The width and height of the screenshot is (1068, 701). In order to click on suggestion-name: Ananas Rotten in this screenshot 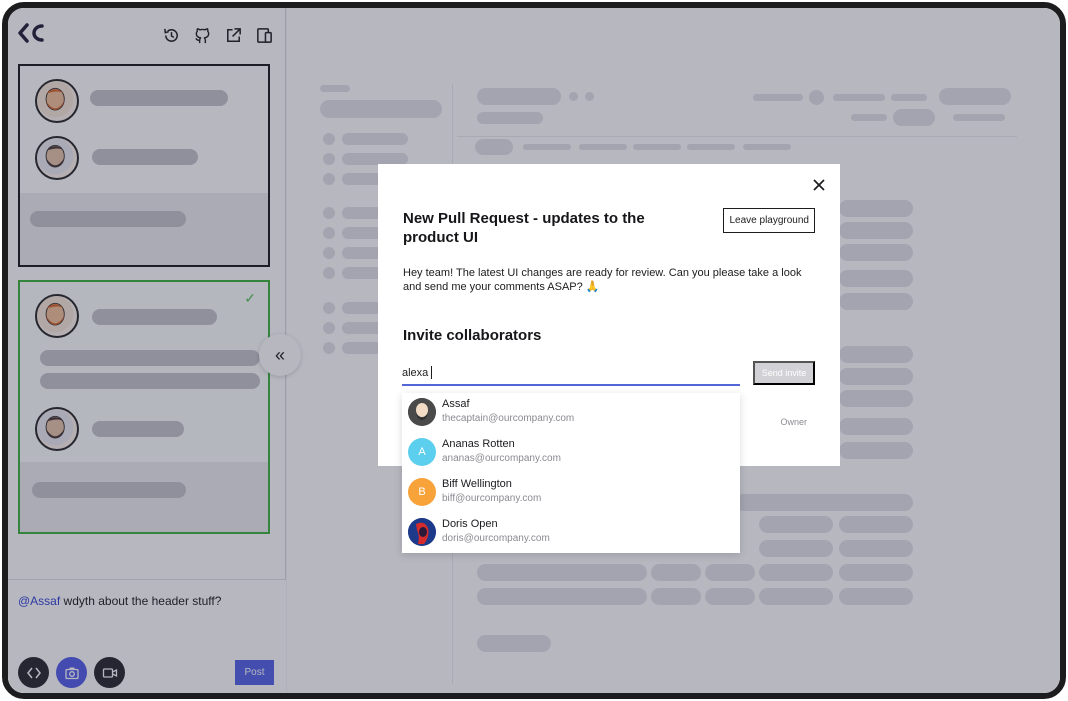, I will do `click(478, 444)`.